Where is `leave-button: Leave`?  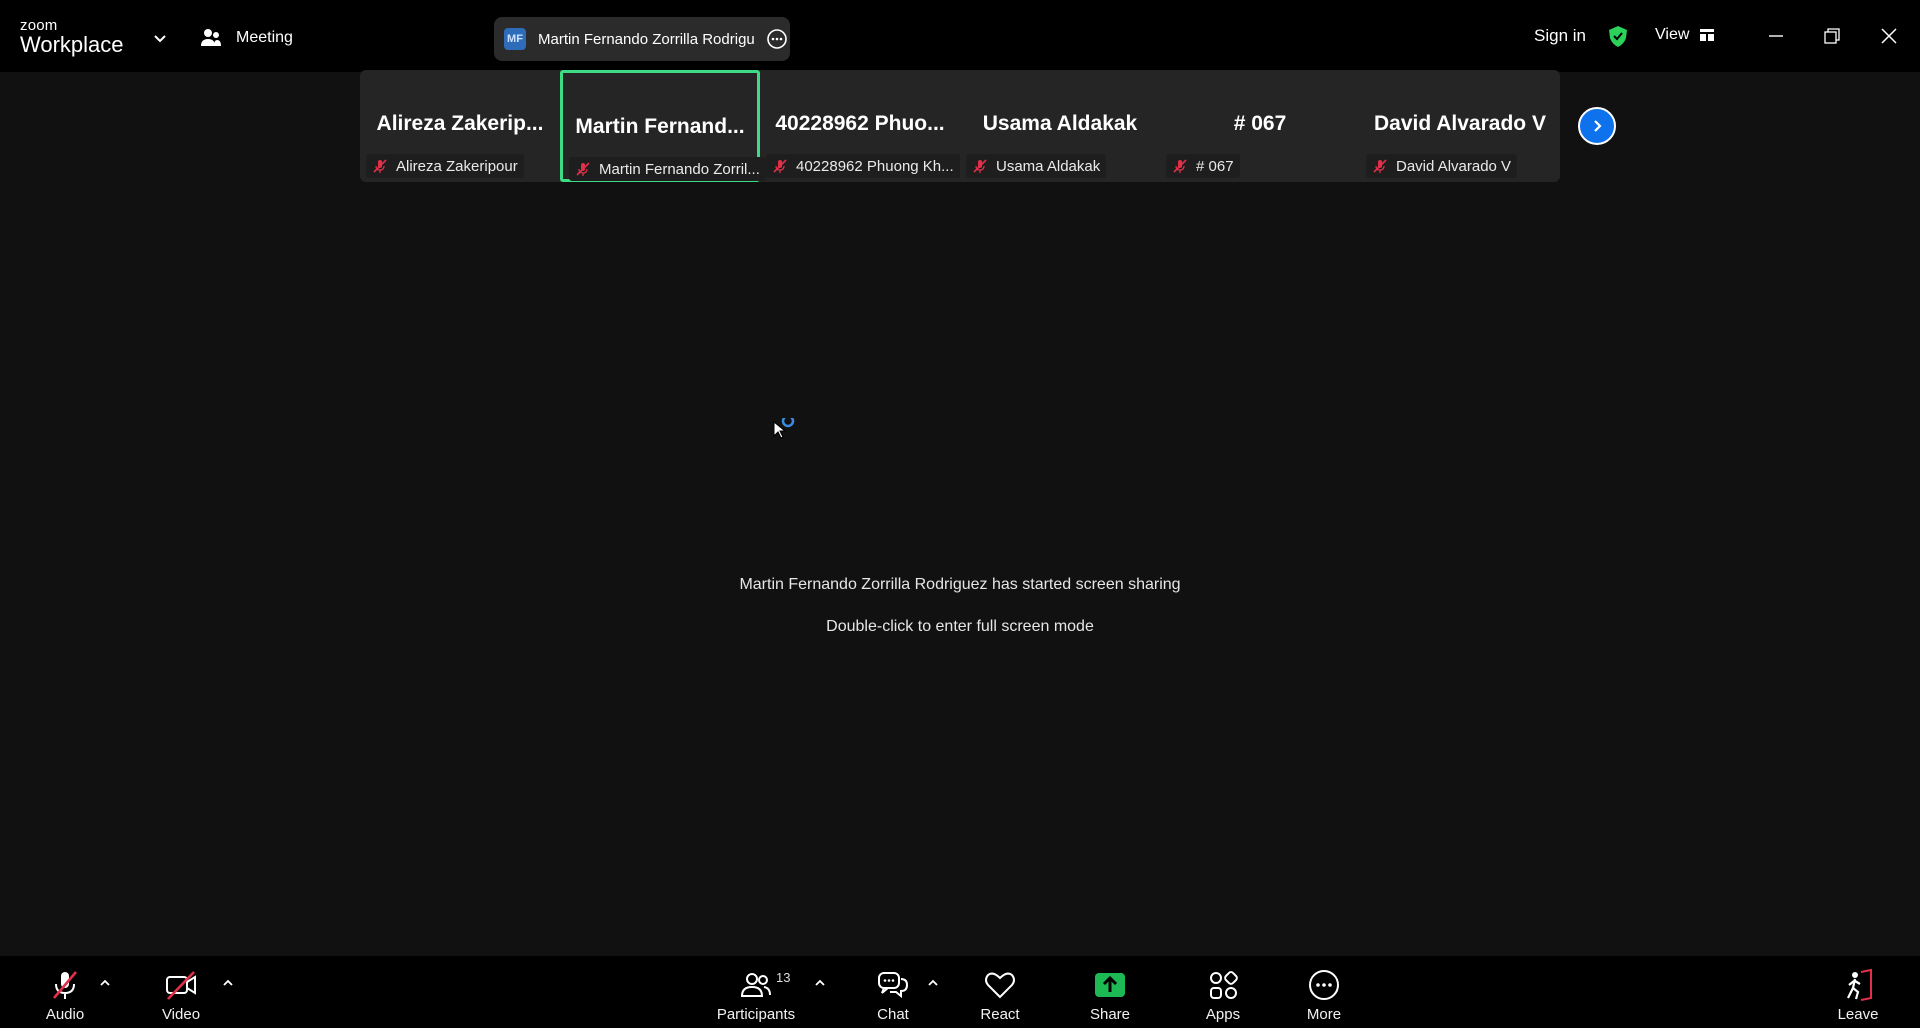
leave-button: Leave is located at coordinates (1858, 992).